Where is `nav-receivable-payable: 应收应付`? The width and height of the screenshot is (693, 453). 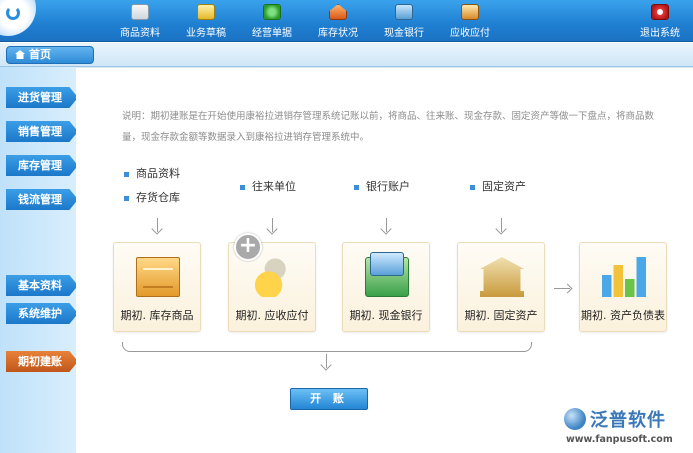 nav-receivable-payable: 应收应付 is located at coordinates (470, 21).